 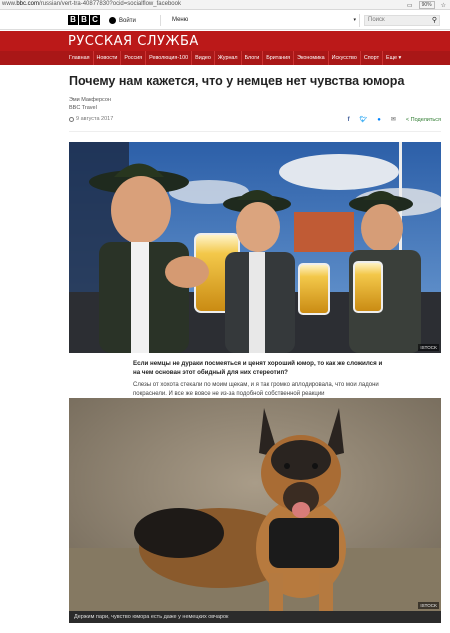 What do you see at coordinates (133, 41) in the screenshot?
I see `service-title: РУССКАЯ СЛУЖБА` at bounding box center [133, 41].